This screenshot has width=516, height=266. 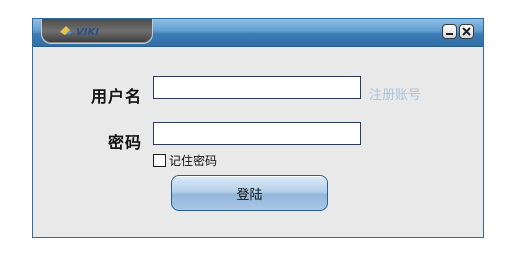 What do you see at coordinates (257, 87) in the screenshot?
I see `username-input` at bounding box center [257, 87].